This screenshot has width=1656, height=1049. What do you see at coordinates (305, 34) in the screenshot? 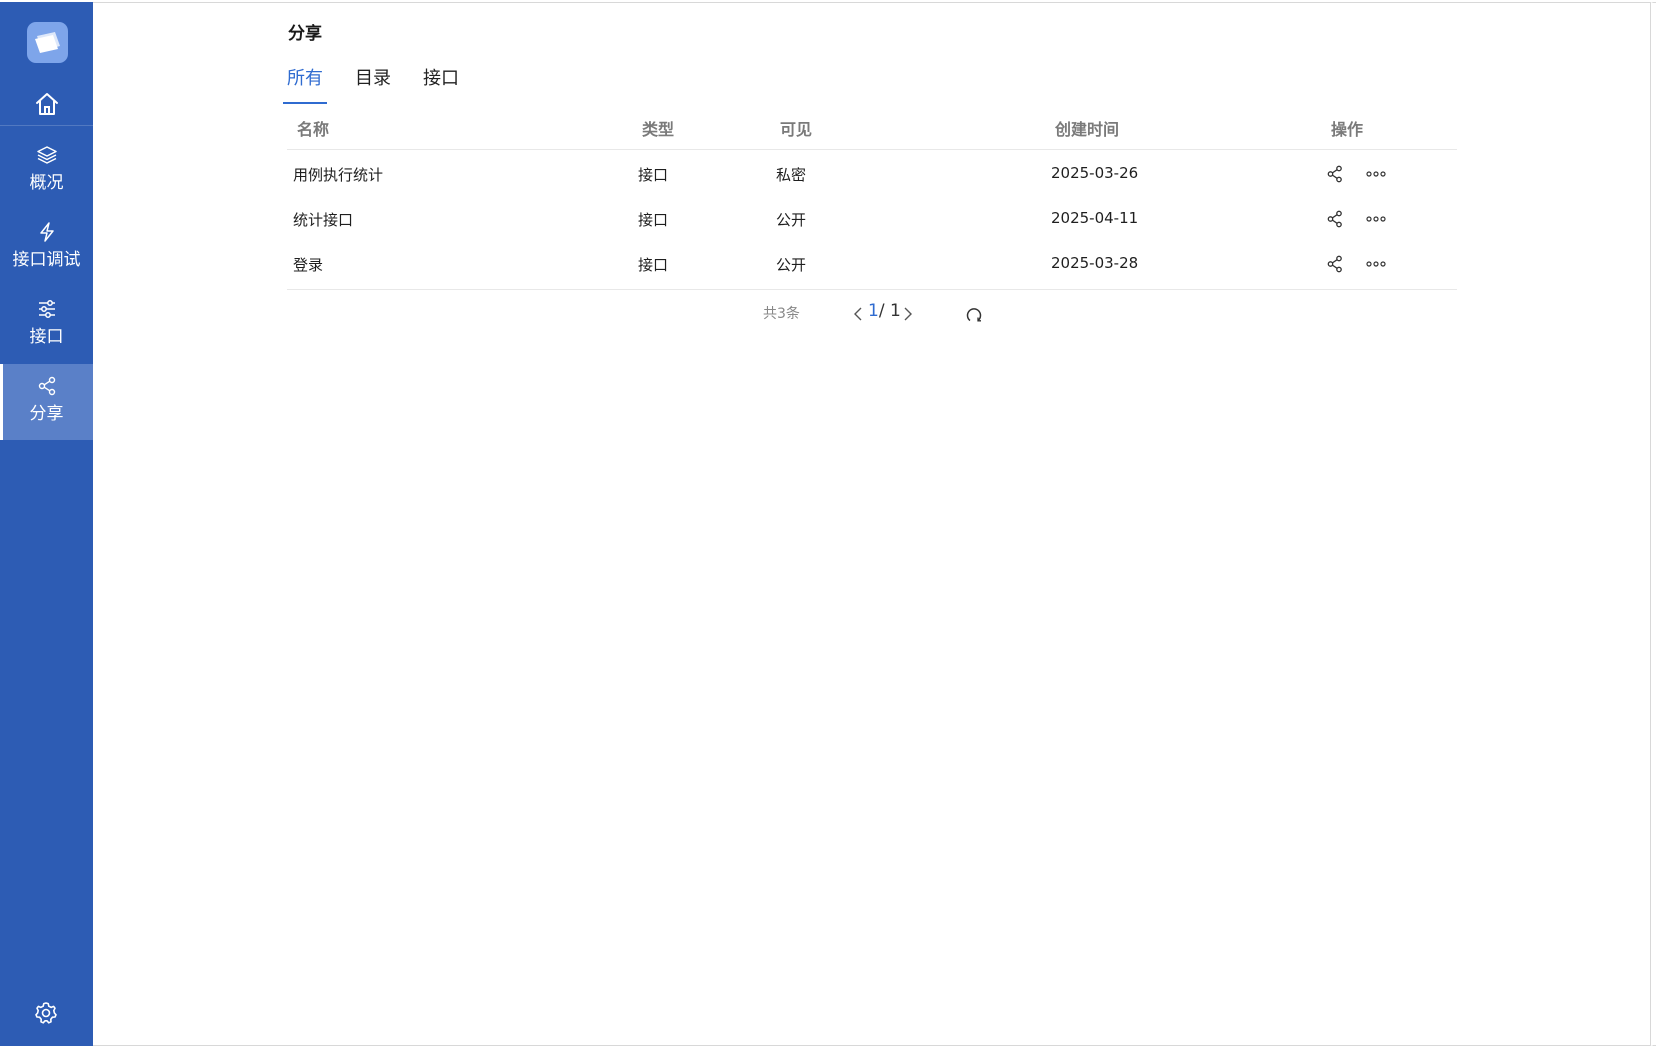
I see `page-title: 分享` at bounding box center [305, 34].